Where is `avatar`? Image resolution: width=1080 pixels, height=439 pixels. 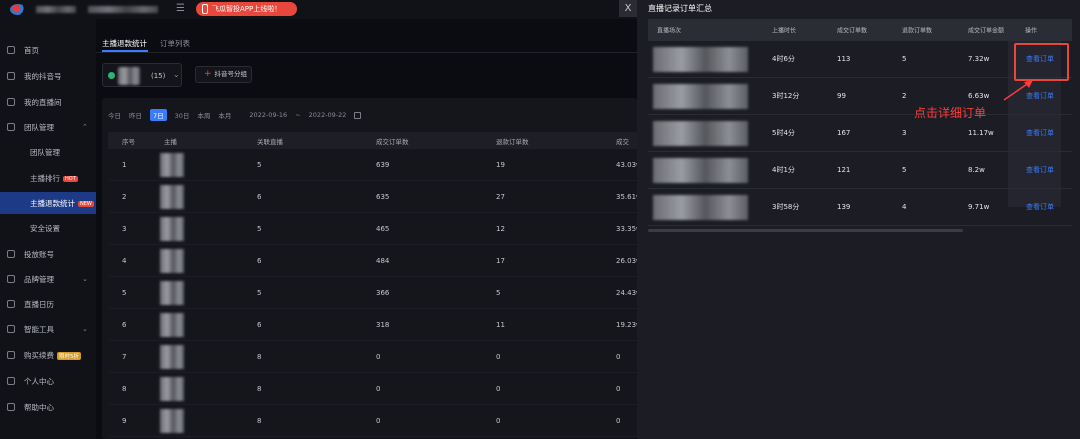 avatar is located at coordinates (129, 76).